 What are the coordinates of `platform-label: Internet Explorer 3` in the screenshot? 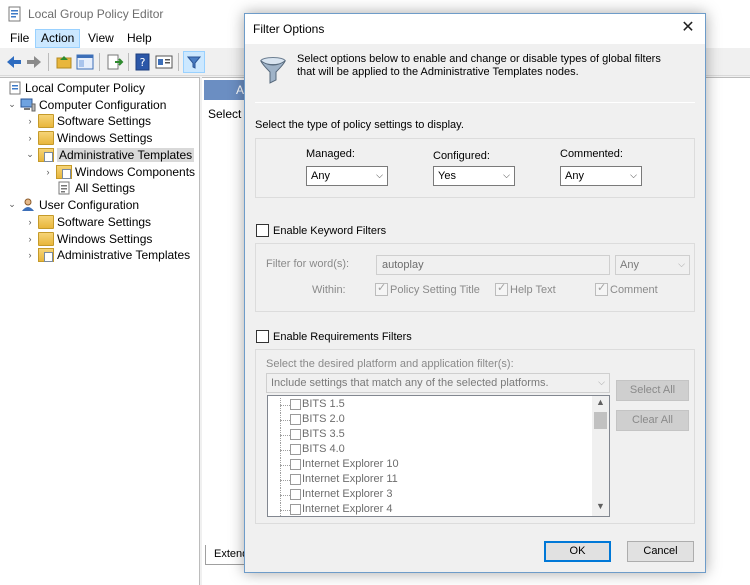 It's located at (347, 494).